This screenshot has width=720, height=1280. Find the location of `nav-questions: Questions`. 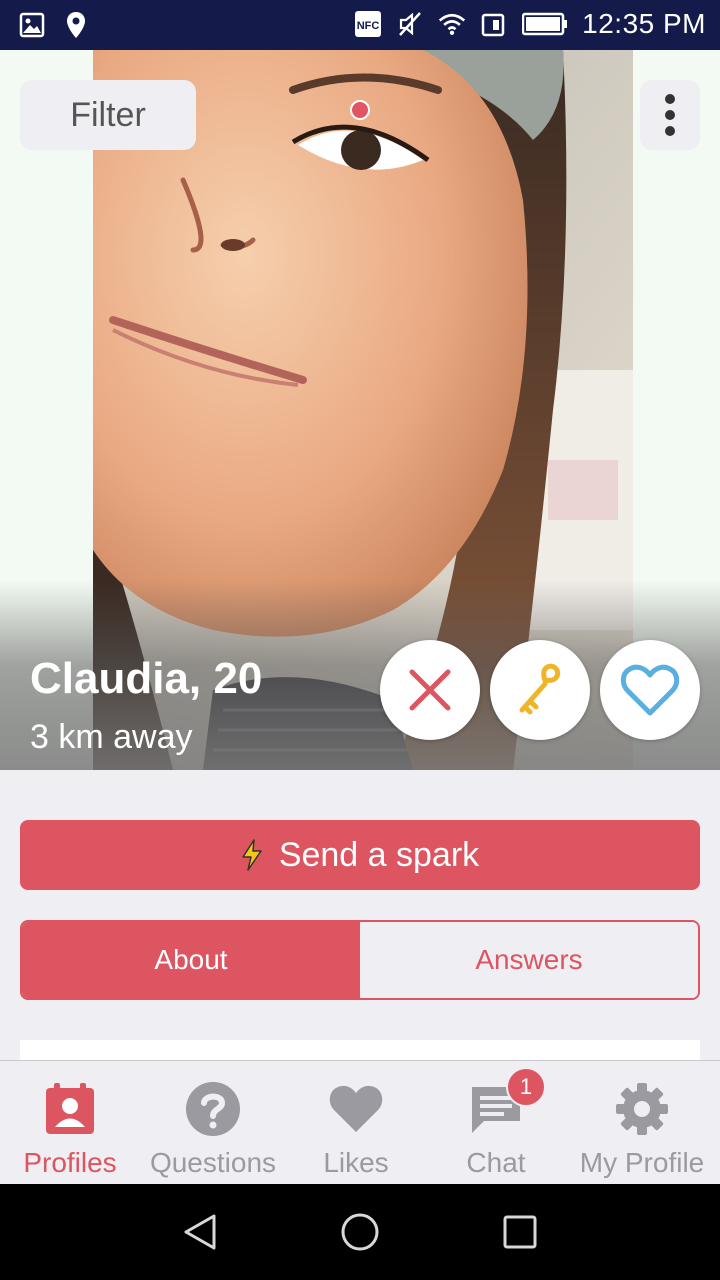

nav-questions: Questions is located at coordinates (213, 1123).